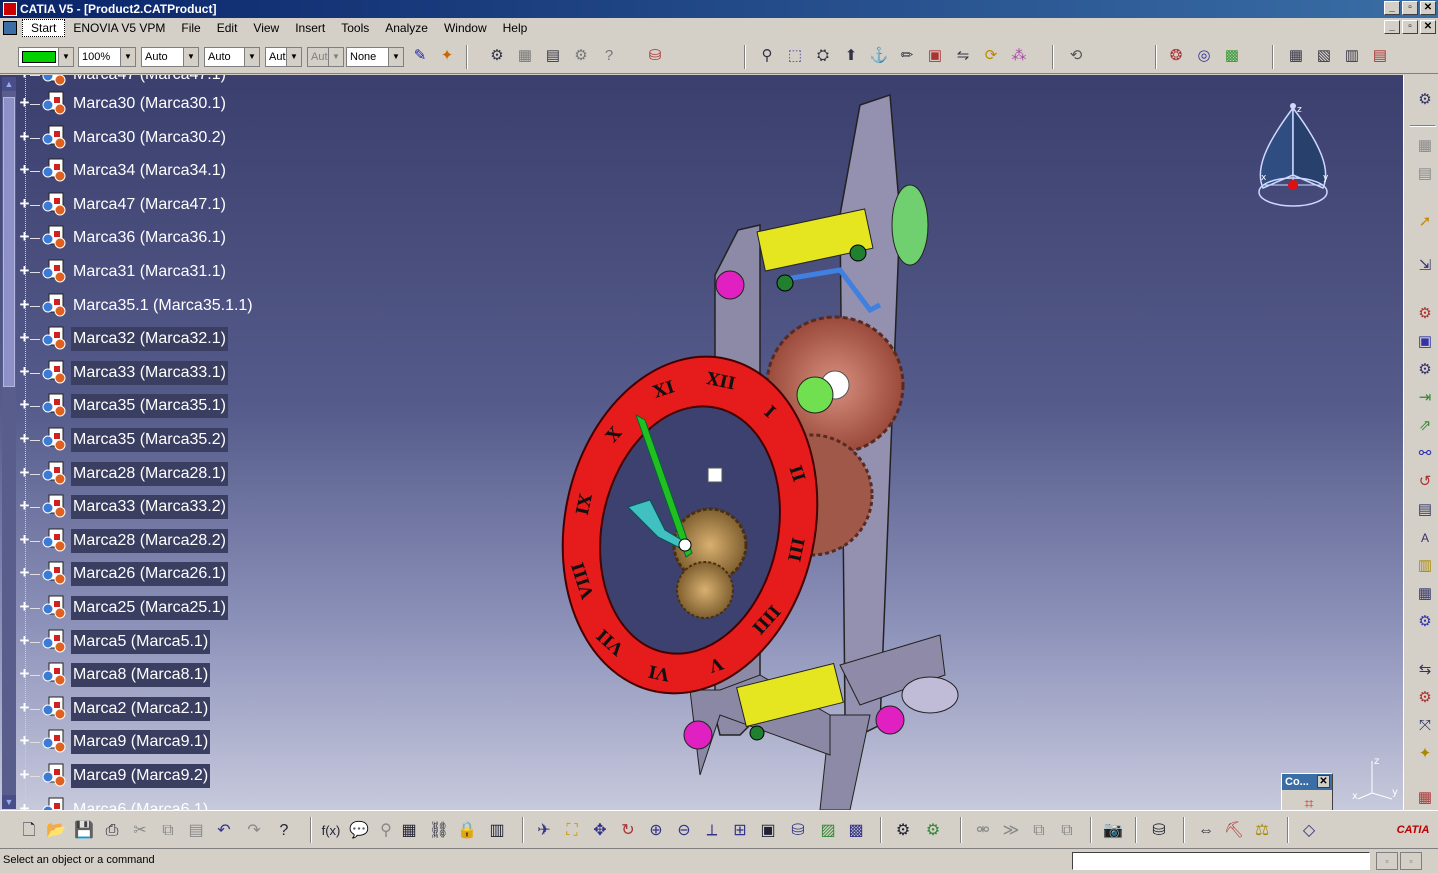 Image resolution: width=1438 pixels, height=873 pixels. What do you see at coordinates (1425, 594) in the screenshot?
I see `structure-icon: ▦` at bounding box center [1425, 594].